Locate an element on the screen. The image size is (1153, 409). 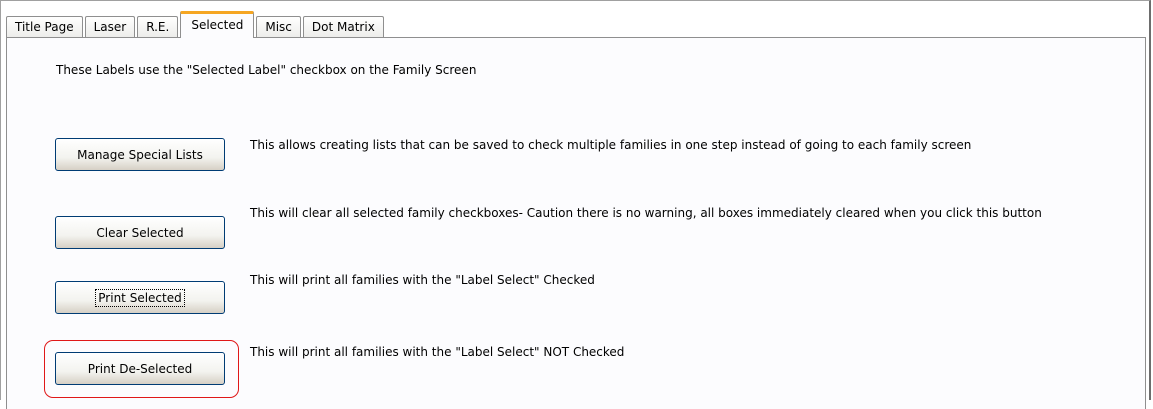
print-de-selected-label: Print De-Selected is located at coordinates (140, 368).